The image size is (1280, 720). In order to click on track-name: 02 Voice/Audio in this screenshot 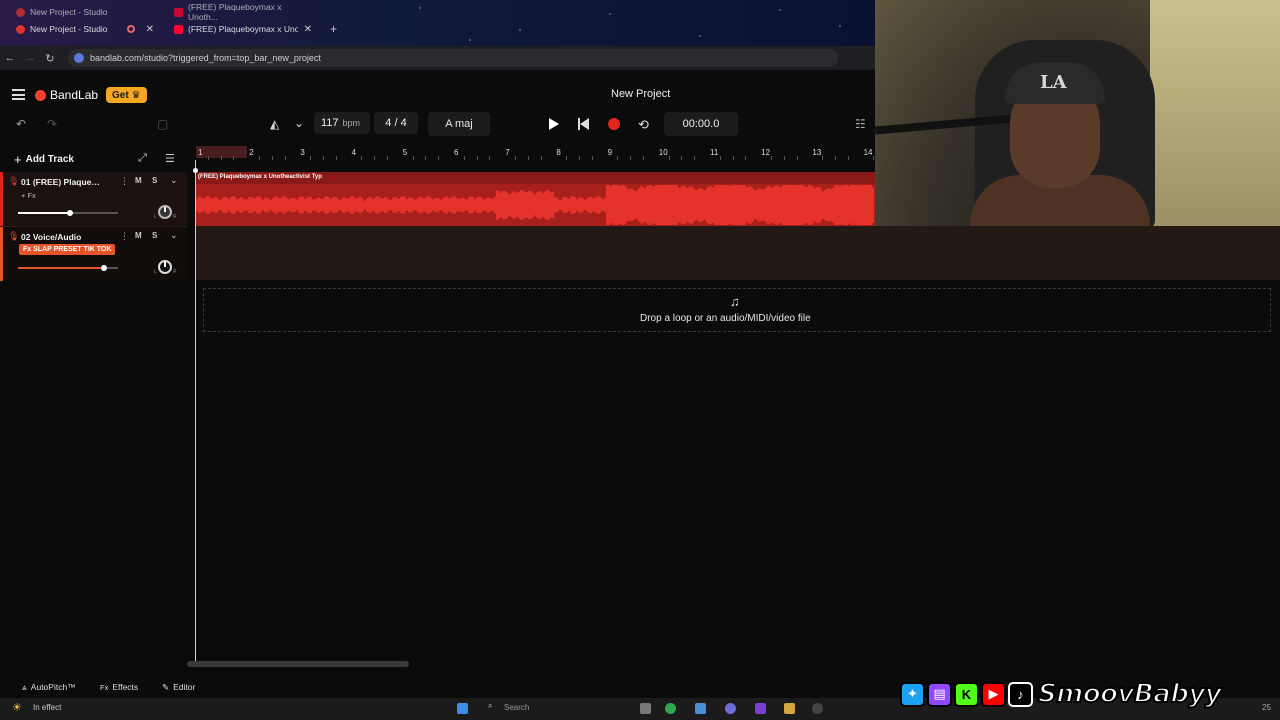, I will do `click(63, 237)`.